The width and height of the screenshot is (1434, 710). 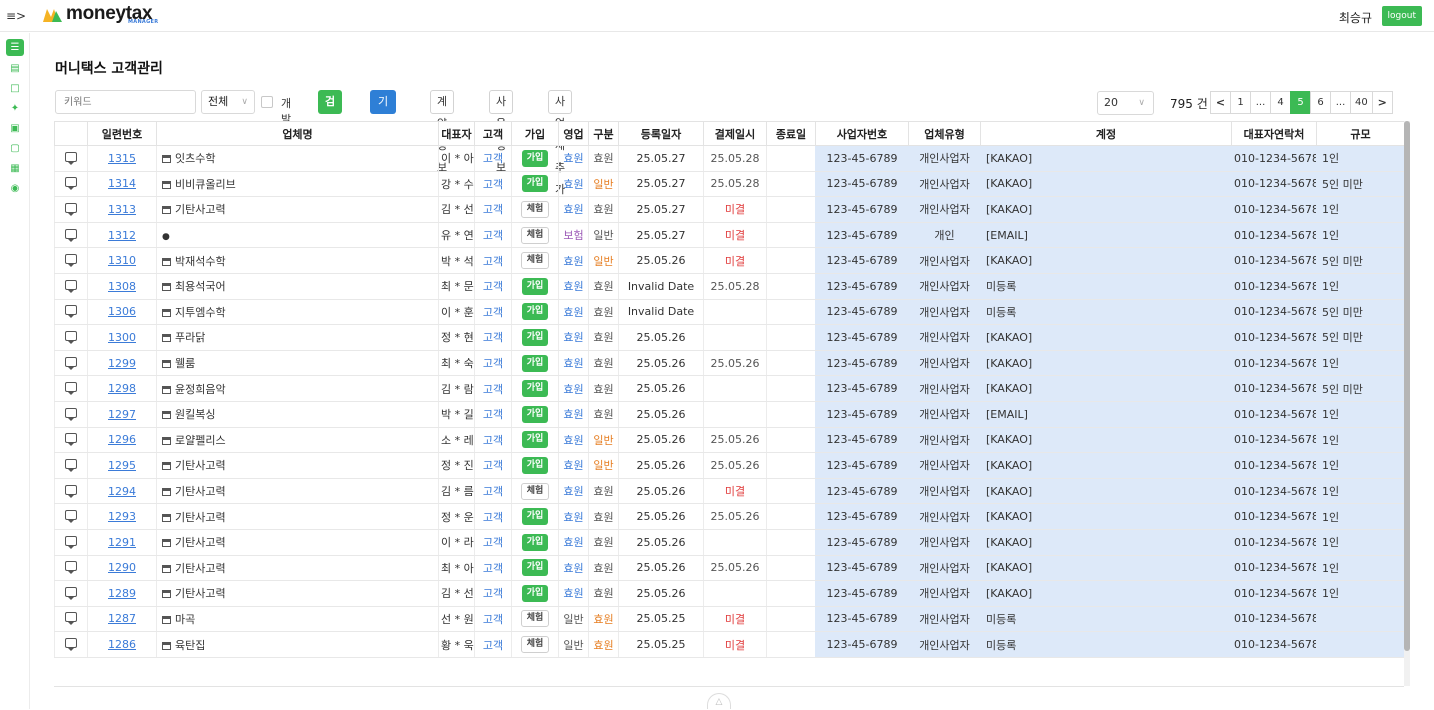 I want to click on serial-link: 1300, so click(x=122, y=337).